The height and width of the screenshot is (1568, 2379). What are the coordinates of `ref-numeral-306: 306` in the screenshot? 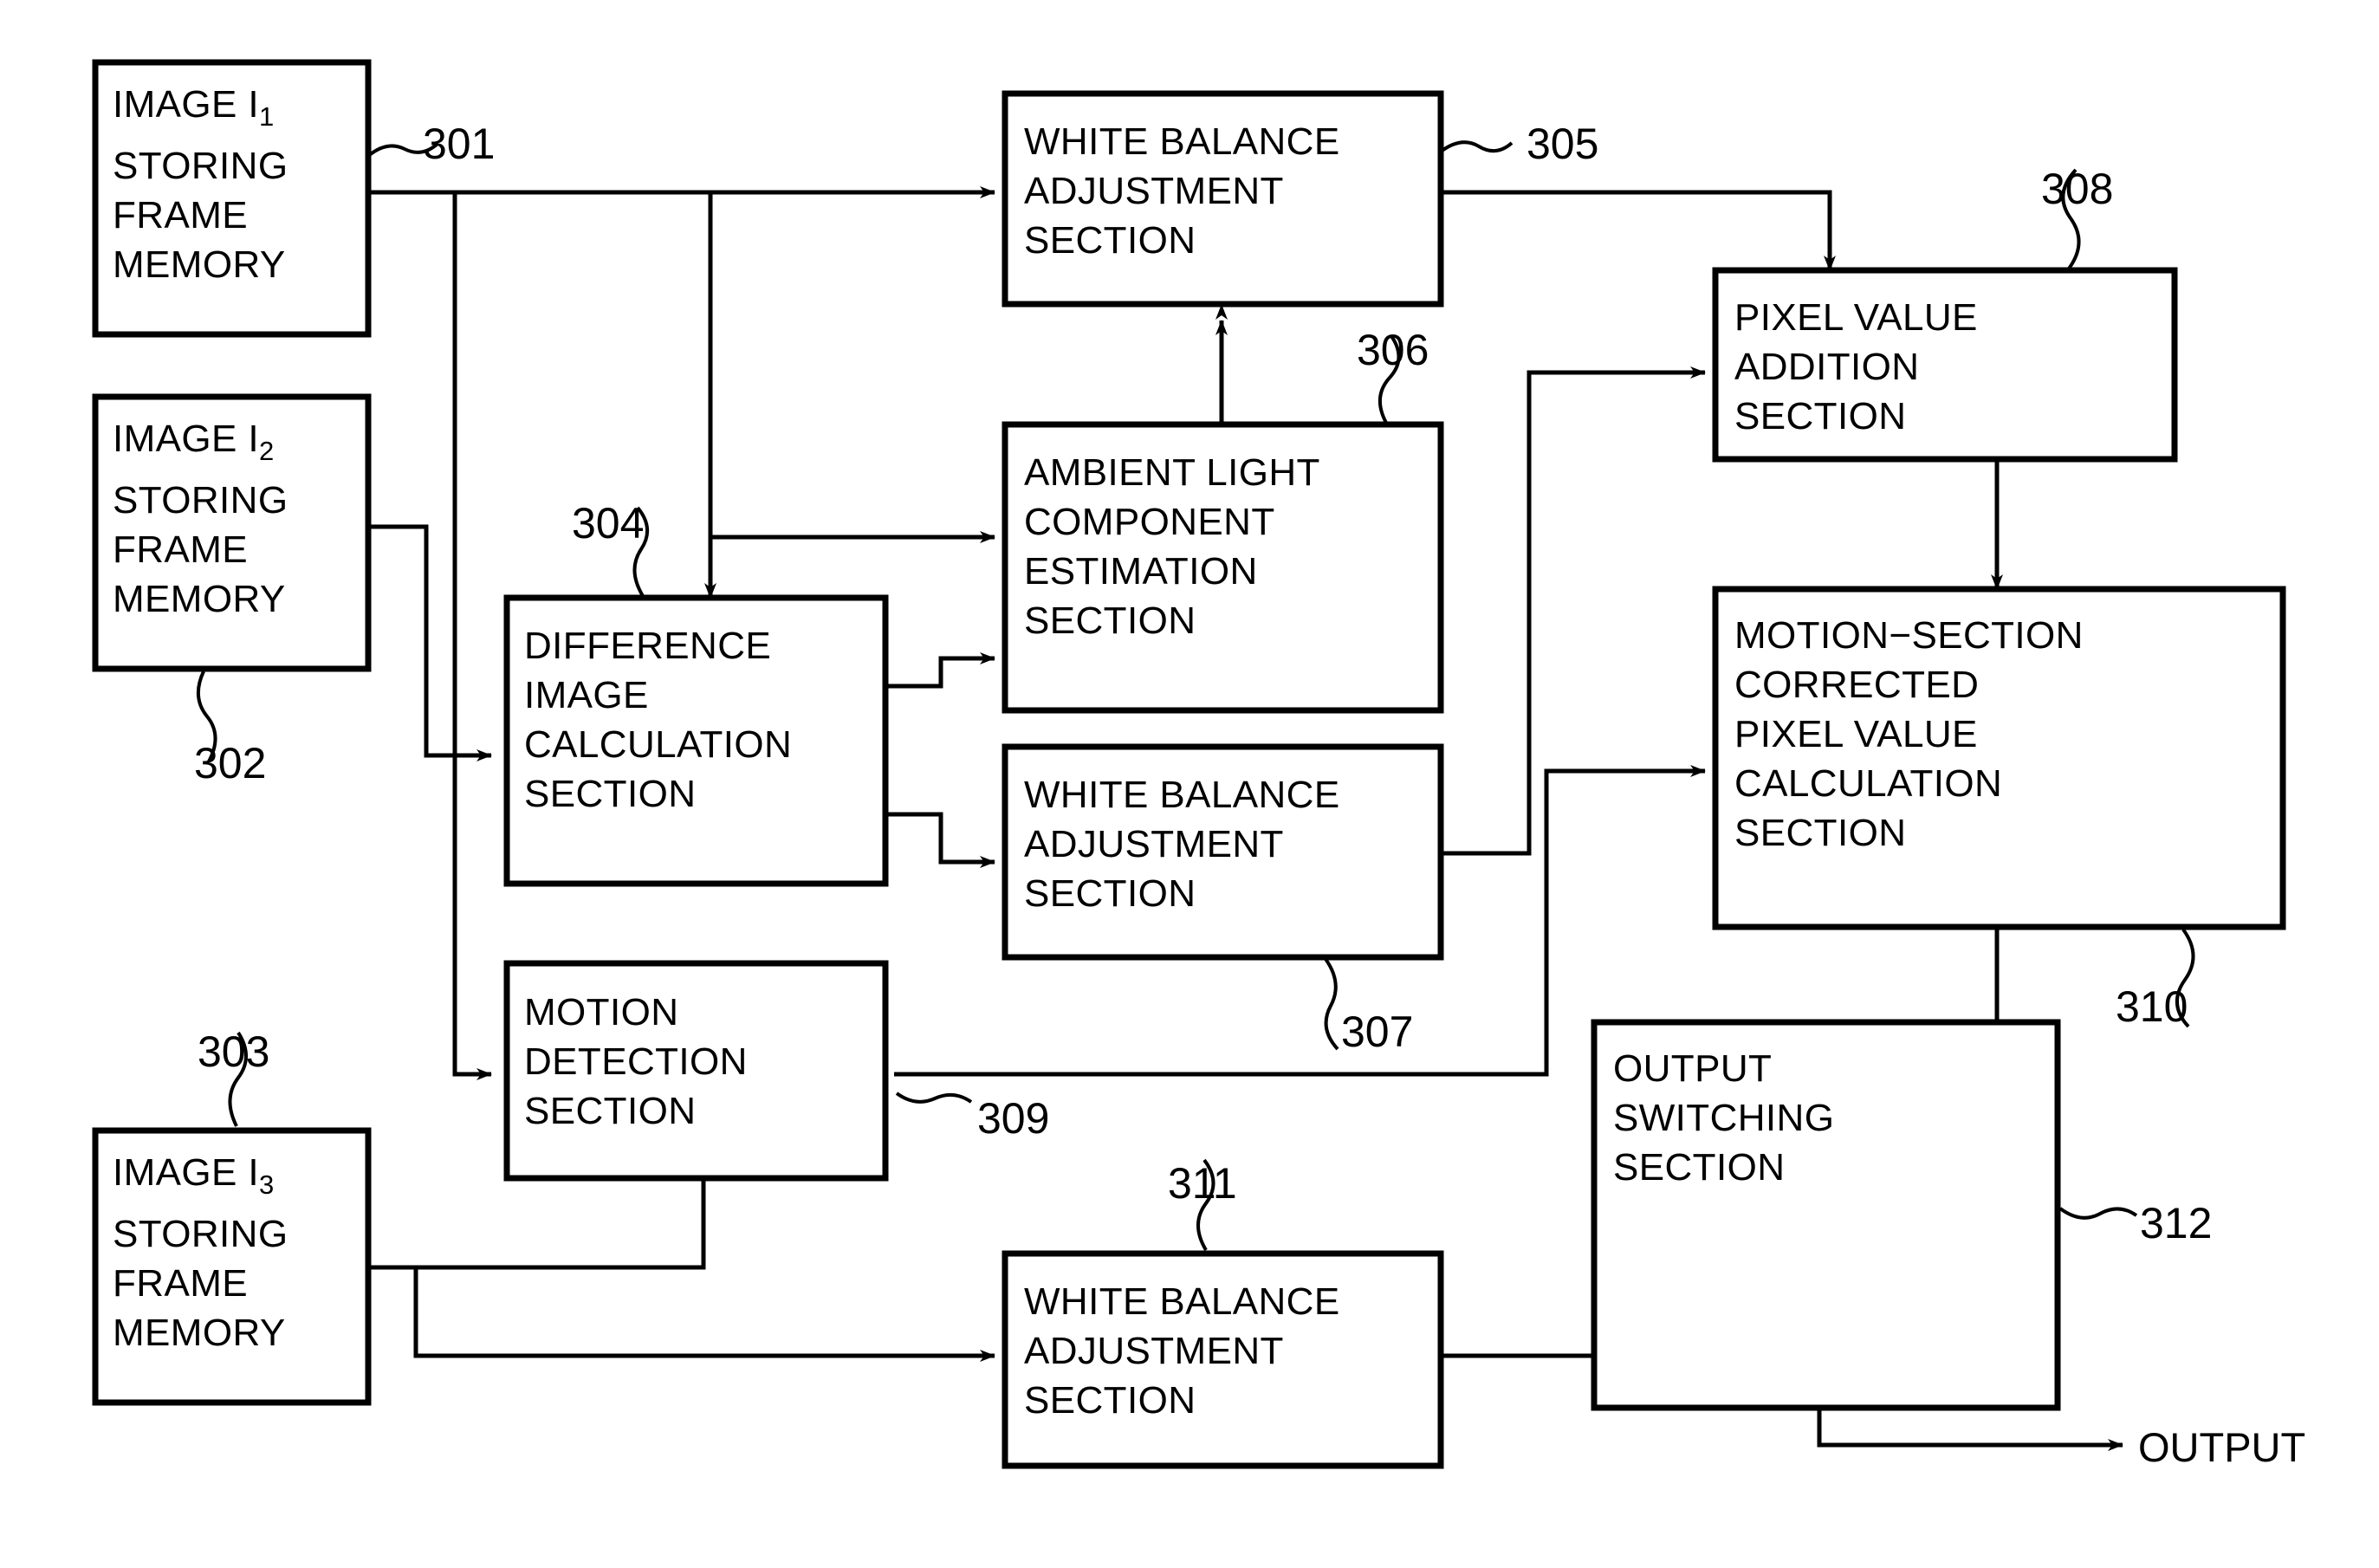 It's located at (1393, 350).